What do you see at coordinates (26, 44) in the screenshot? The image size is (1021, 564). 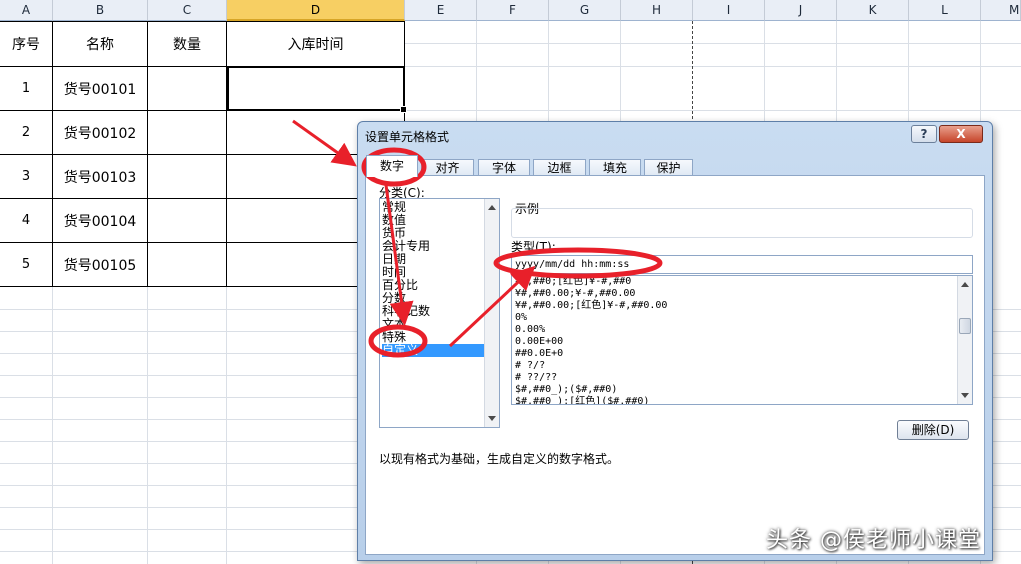 I see `header-seq: 序号` at bounding box center [26, 44].